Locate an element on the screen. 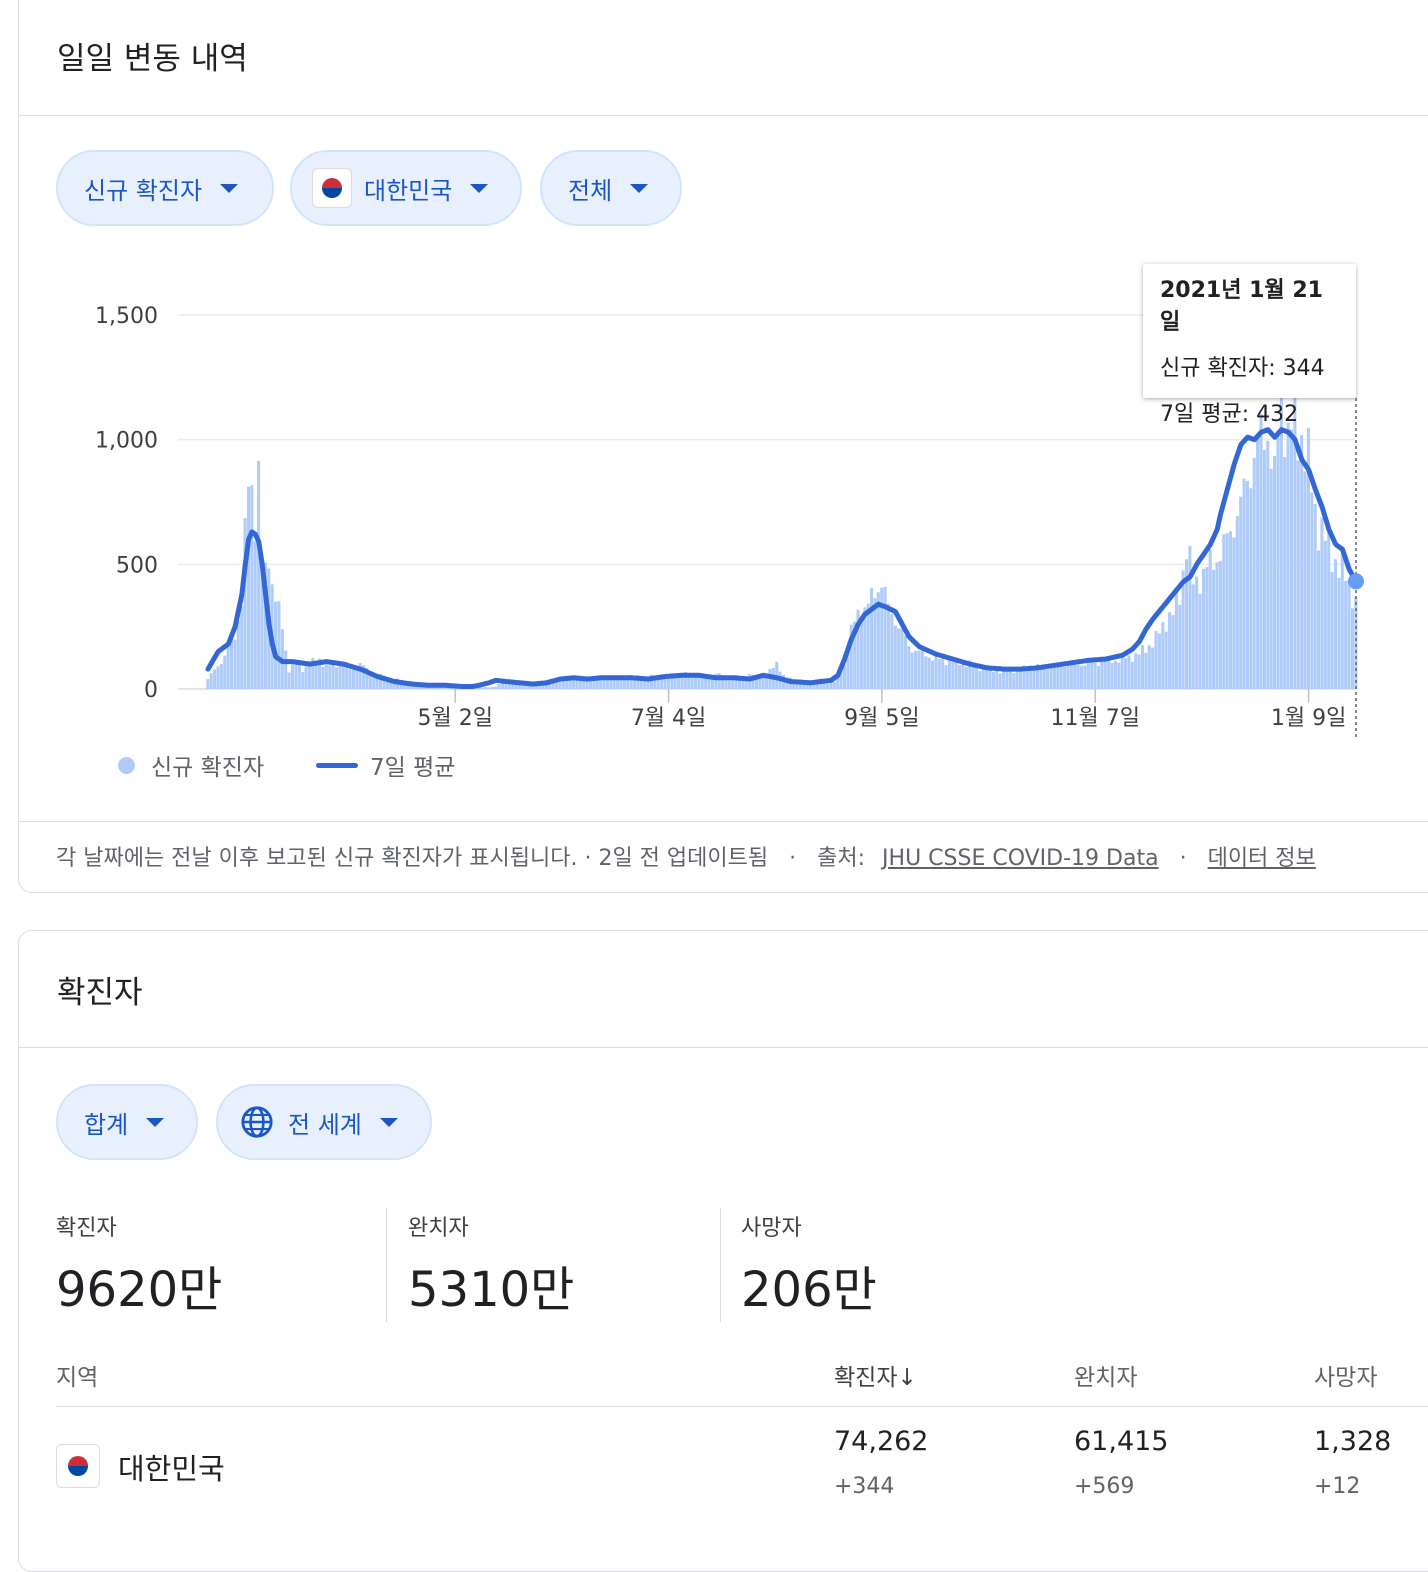  stat-confirmed-value: 9620만 is located at coordinates (139, 1290).